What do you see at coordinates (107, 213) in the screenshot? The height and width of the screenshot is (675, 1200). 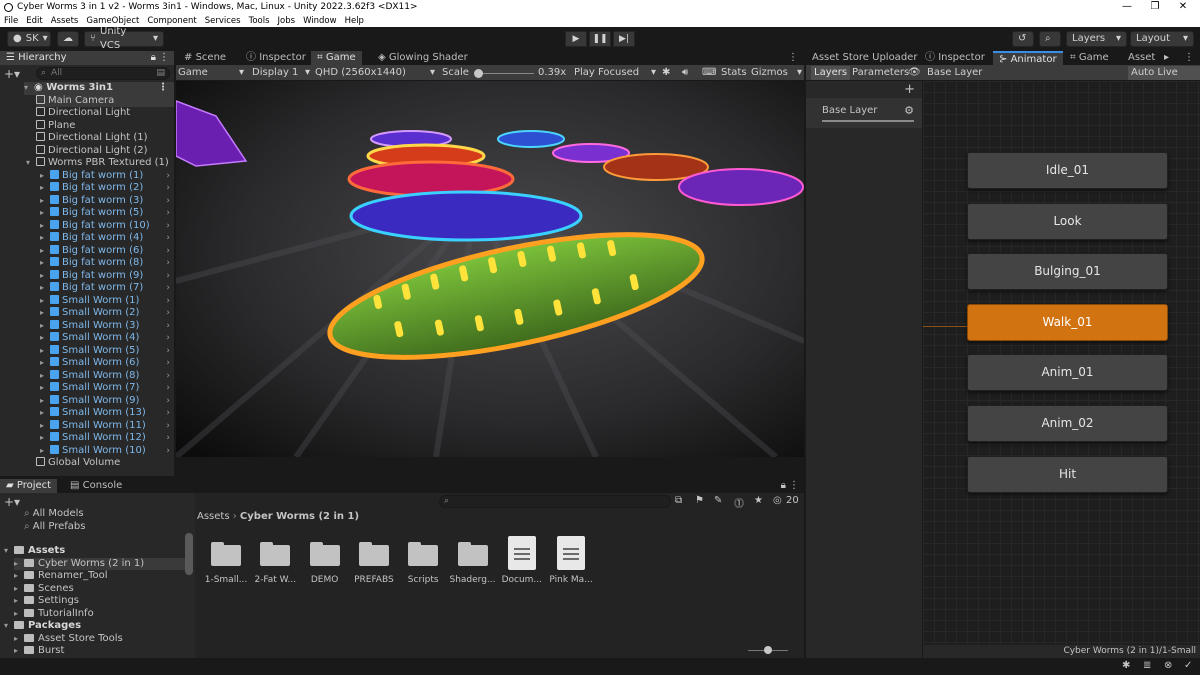 I see `hierarchy-item: ▸ Big fat worm (5) ›` at bounding box center [107, 213].